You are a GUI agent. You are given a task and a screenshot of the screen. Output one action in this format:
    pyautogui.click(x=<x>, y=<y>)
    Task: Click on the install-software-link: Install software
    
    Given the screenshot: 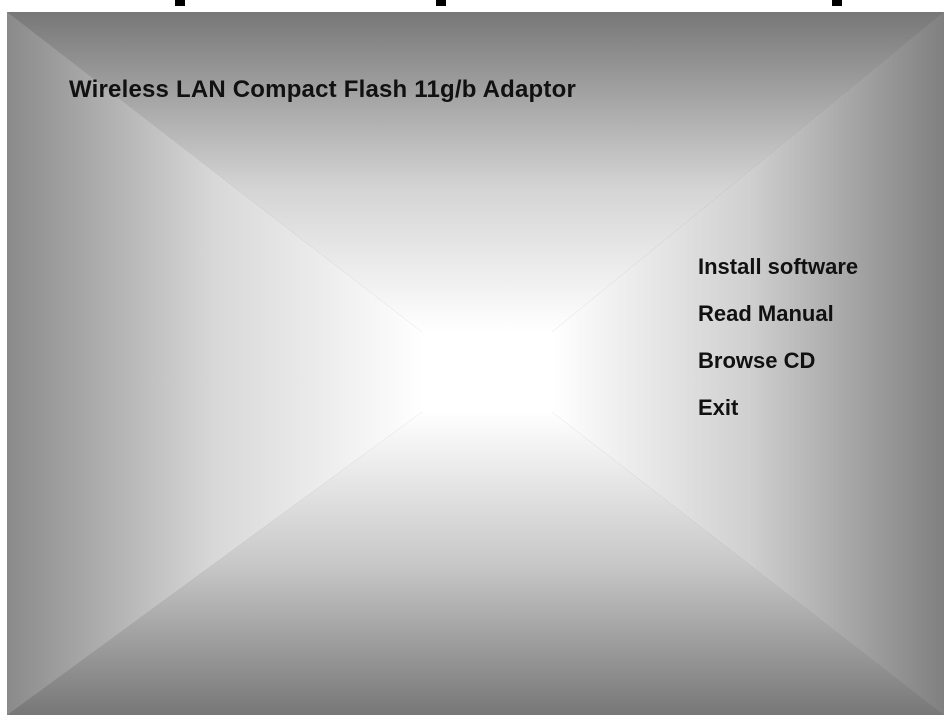 What is the action you would take?
    pyautogui.click(x=778, y=275)
    